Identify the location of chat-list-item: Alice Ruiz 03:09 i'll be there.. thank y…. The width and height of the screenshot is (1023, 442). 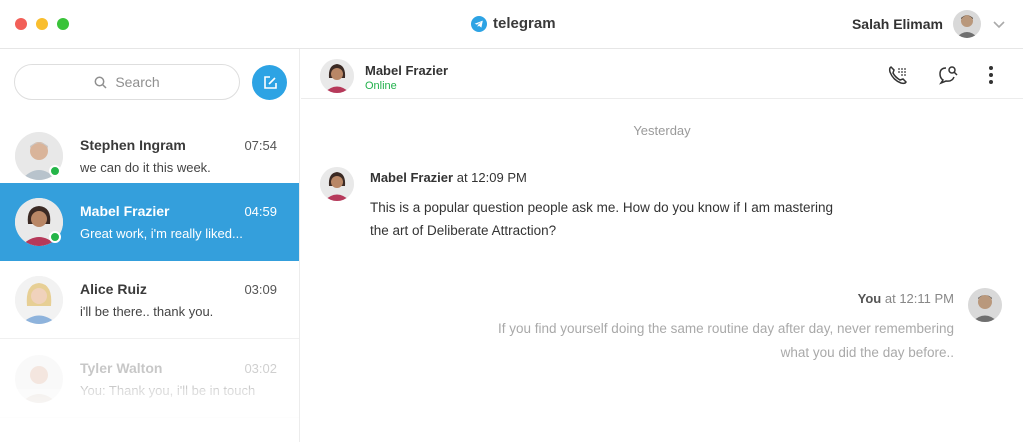
(149, 300).